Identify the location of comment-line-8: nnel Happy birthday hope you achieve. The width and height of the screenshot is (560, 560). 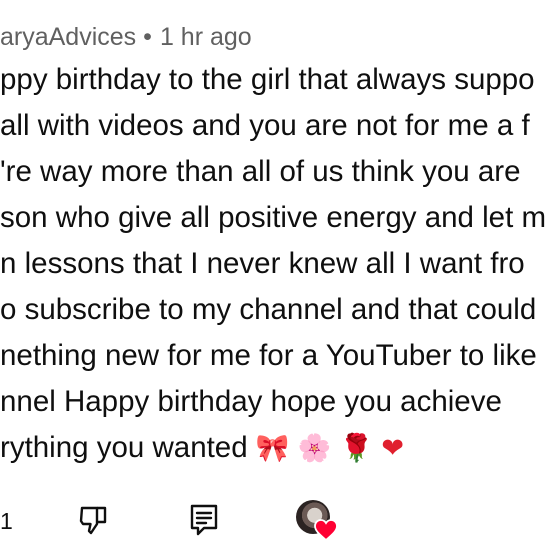
(251, 401).